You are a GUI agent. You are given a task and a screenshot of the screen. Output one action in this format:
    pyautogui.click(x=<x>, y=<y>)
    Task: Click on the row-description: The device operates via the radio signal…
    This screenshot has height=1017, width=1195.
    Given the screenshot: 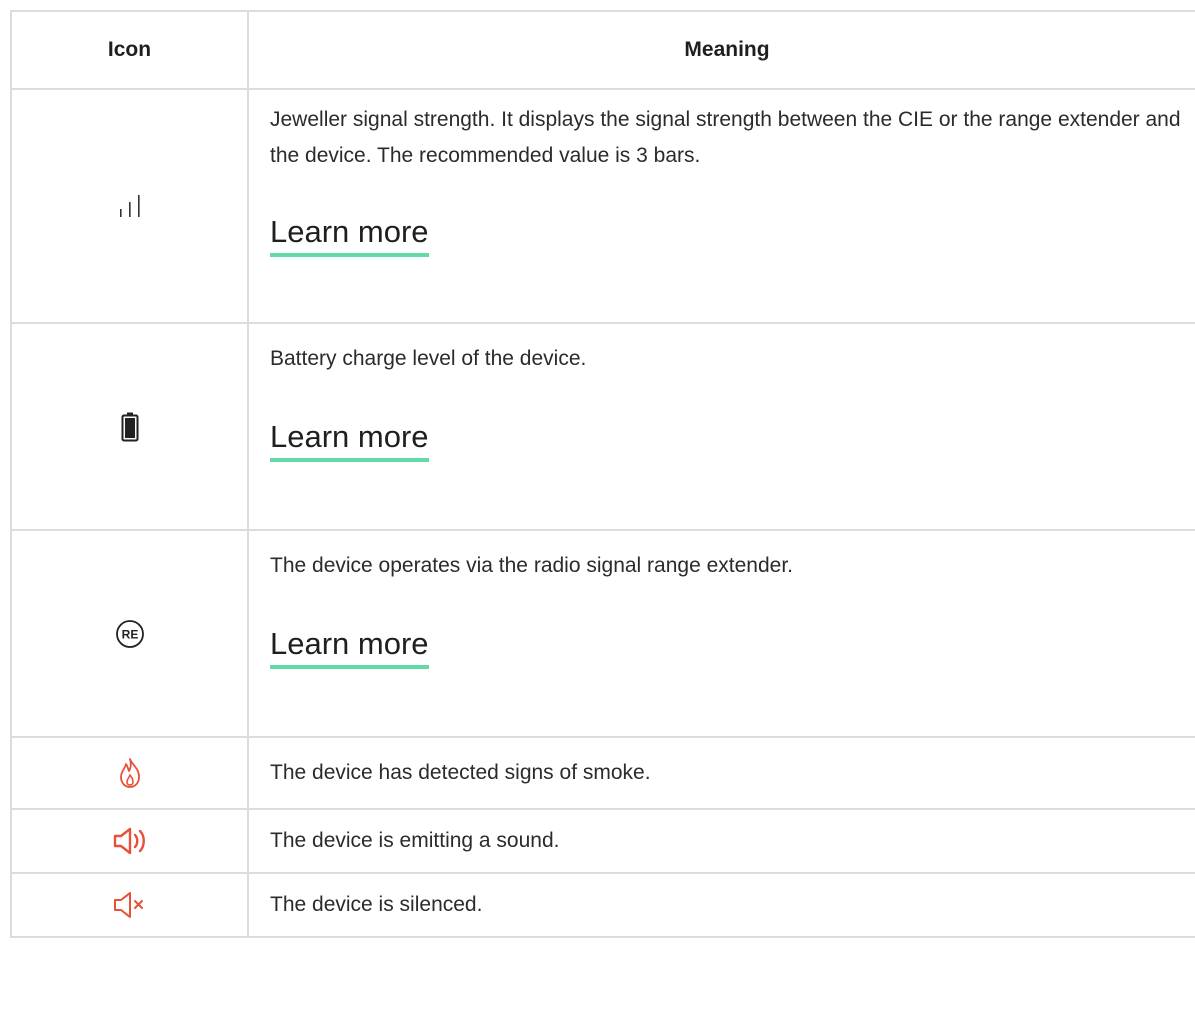 What is the action you would take?
    pyautogui.click(x=532, y=565)
    